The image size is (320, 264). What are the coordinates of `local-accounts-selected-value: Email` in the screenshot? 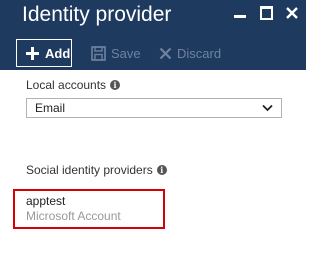 It's located at (50, 108).